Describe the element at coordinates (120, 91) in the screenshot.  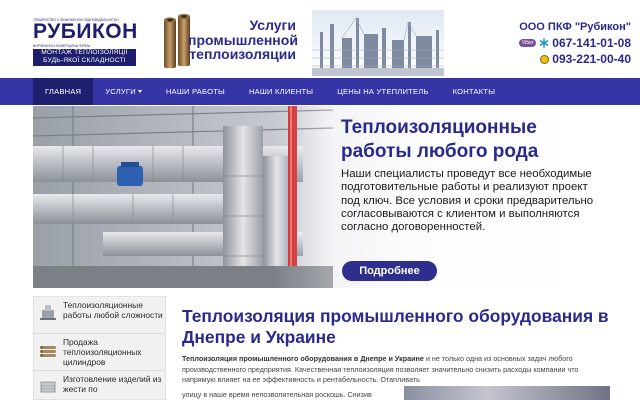
I see `nav-label-services: УСЛУГИ` at that location.